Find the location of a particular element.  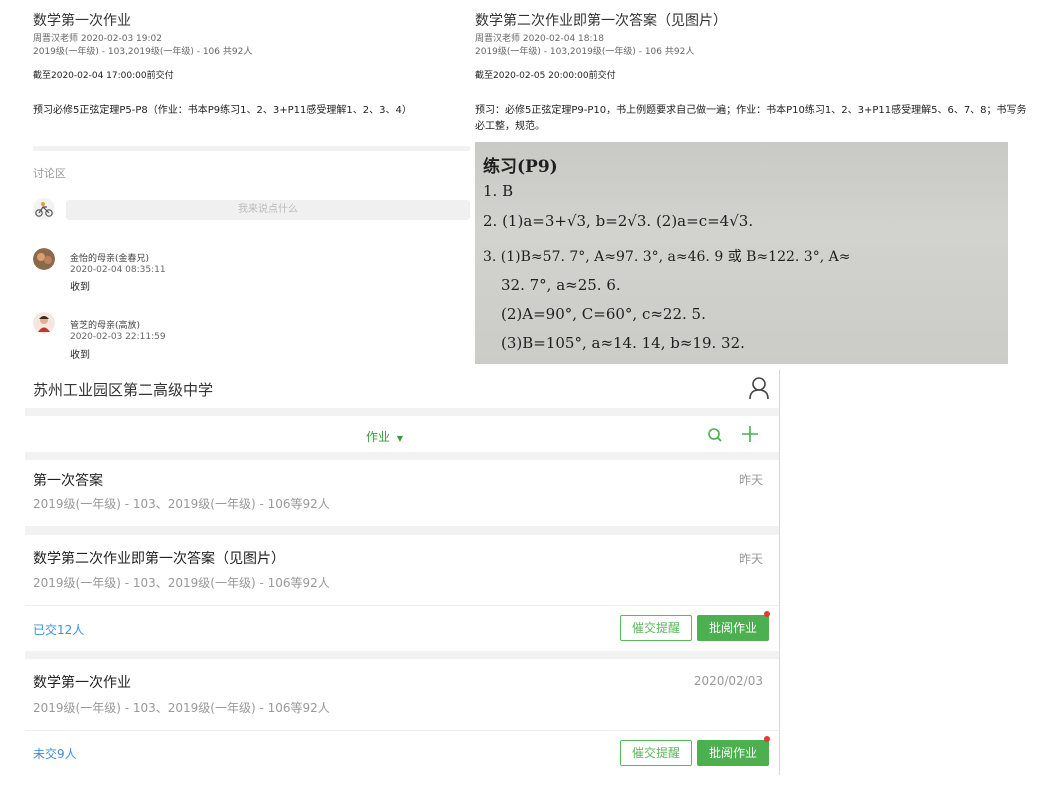

add-button is located at coordinates (750, 434).